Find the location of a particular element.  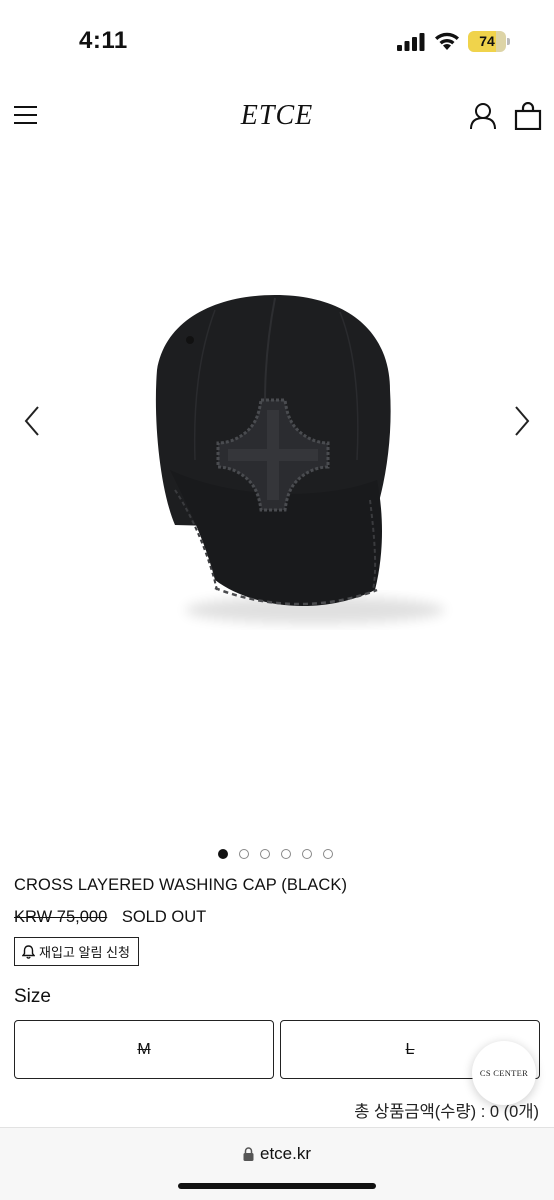

status-time: 4:11 is located at coordinates (103, 40).